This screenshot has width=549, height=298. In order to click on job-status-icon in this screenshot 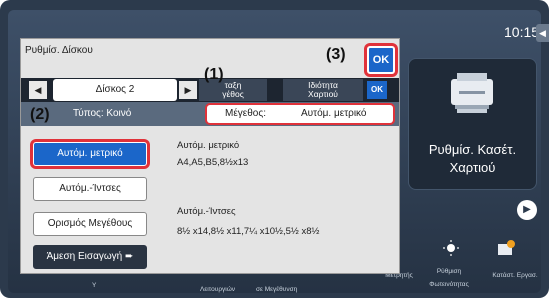, I will do `click(506, 248)`.